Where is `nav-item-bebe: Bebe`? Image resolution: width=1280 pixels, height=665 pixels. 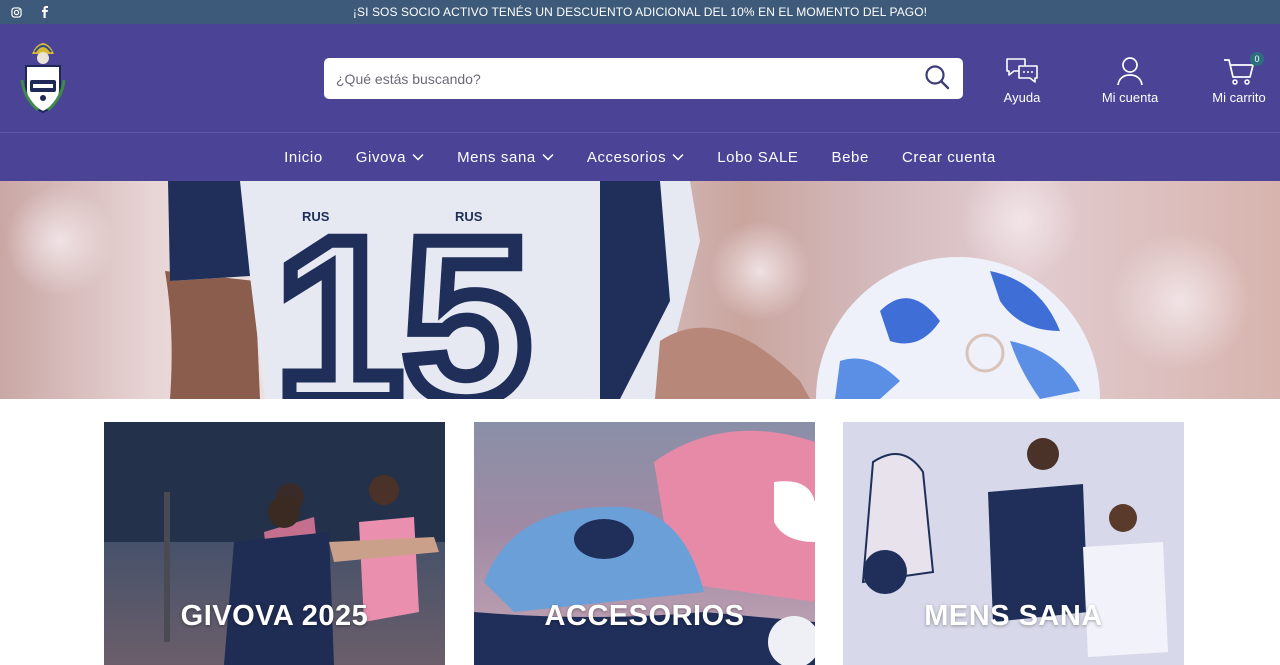 nav-item-bebe: Bebe is located at coordinates (850, 157).